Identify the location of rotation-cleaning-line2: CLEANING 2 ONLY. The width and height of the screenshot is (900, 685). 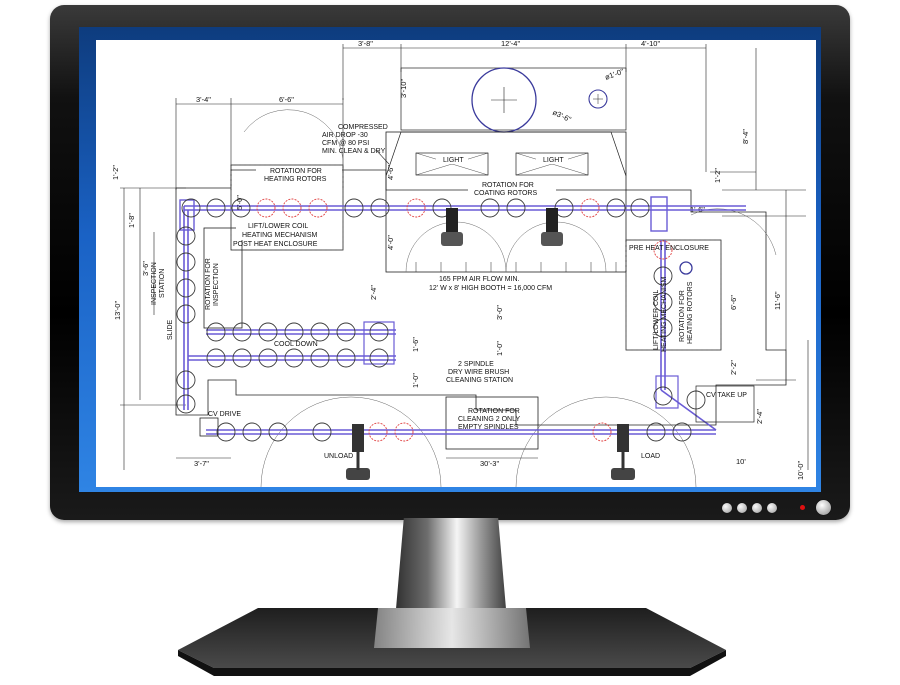
(489, 419).